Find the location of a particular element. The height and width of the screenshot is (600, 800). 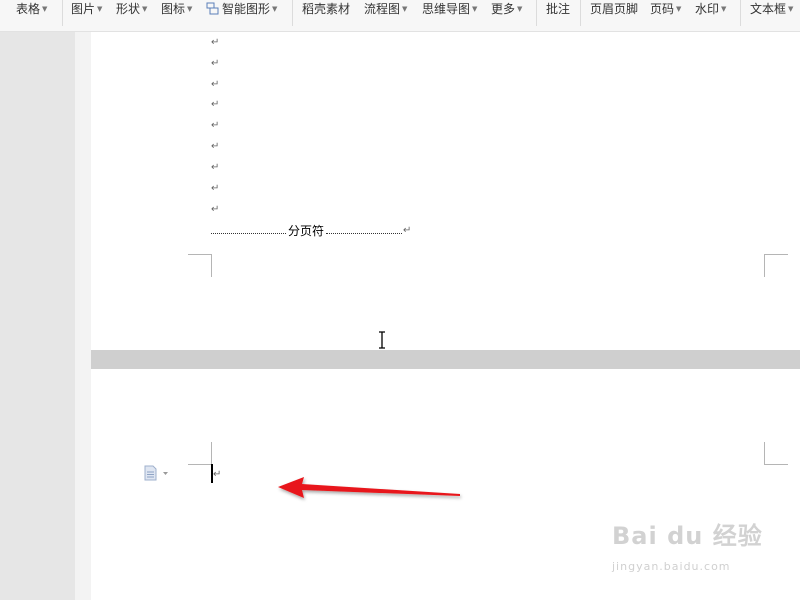

paragraph-layout-button is located at coordinates (156, 473).